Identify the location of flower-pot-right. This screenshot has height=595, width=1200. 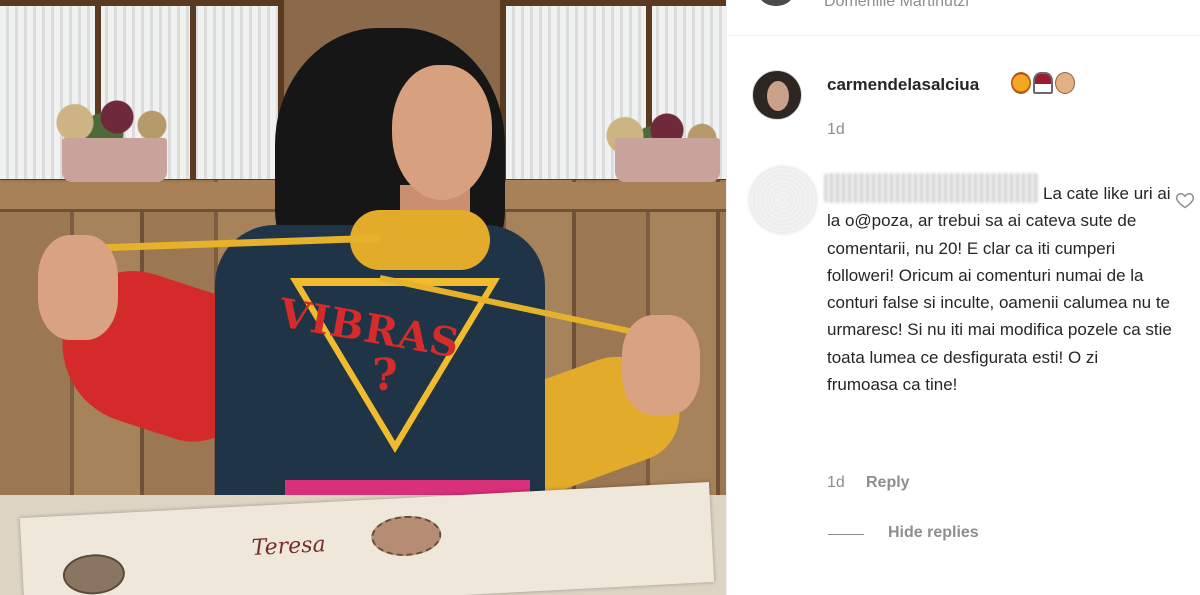
(667, 160).